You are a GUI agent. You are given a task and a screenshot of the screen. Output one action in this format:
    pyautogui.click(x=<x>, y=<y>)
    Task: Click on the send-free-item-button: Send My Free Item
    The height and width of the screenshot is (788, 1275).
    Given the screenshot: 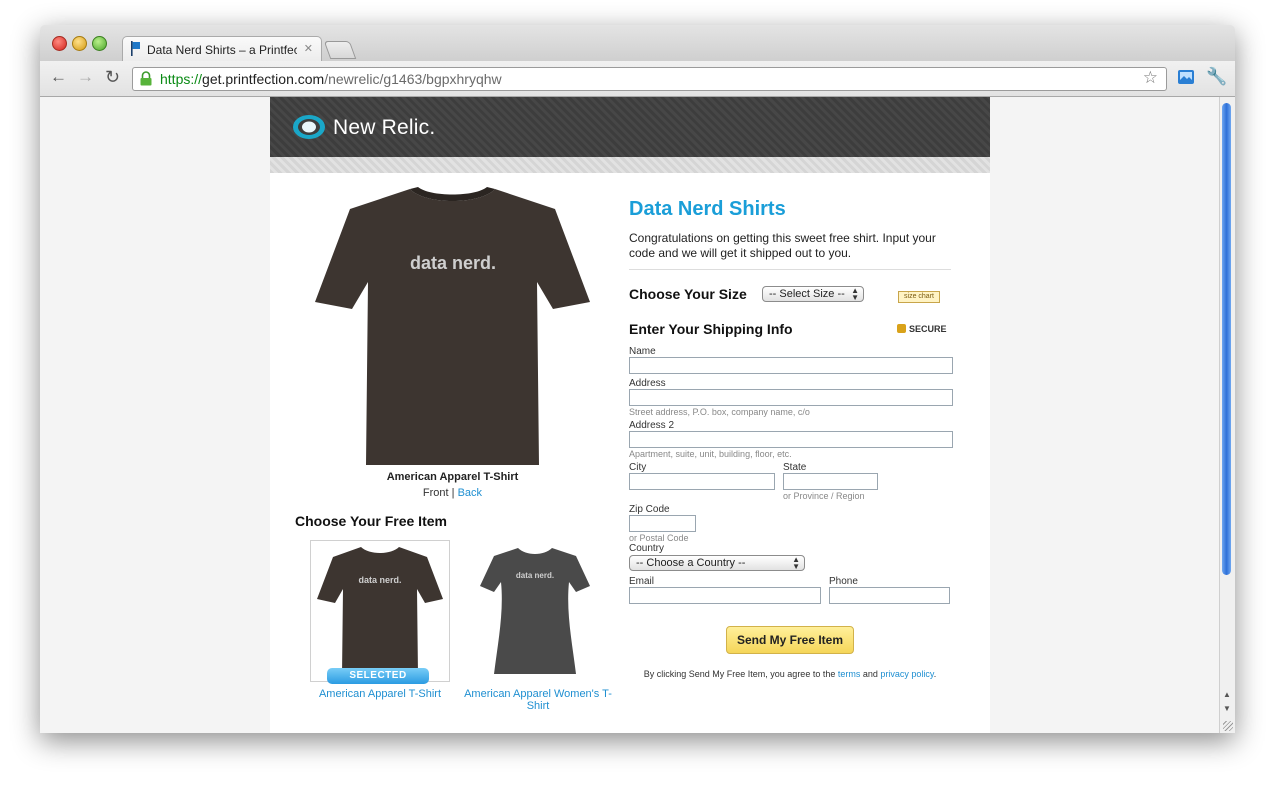 What is the action you would take?
    pyautogui.click(x=790, y=640)
    